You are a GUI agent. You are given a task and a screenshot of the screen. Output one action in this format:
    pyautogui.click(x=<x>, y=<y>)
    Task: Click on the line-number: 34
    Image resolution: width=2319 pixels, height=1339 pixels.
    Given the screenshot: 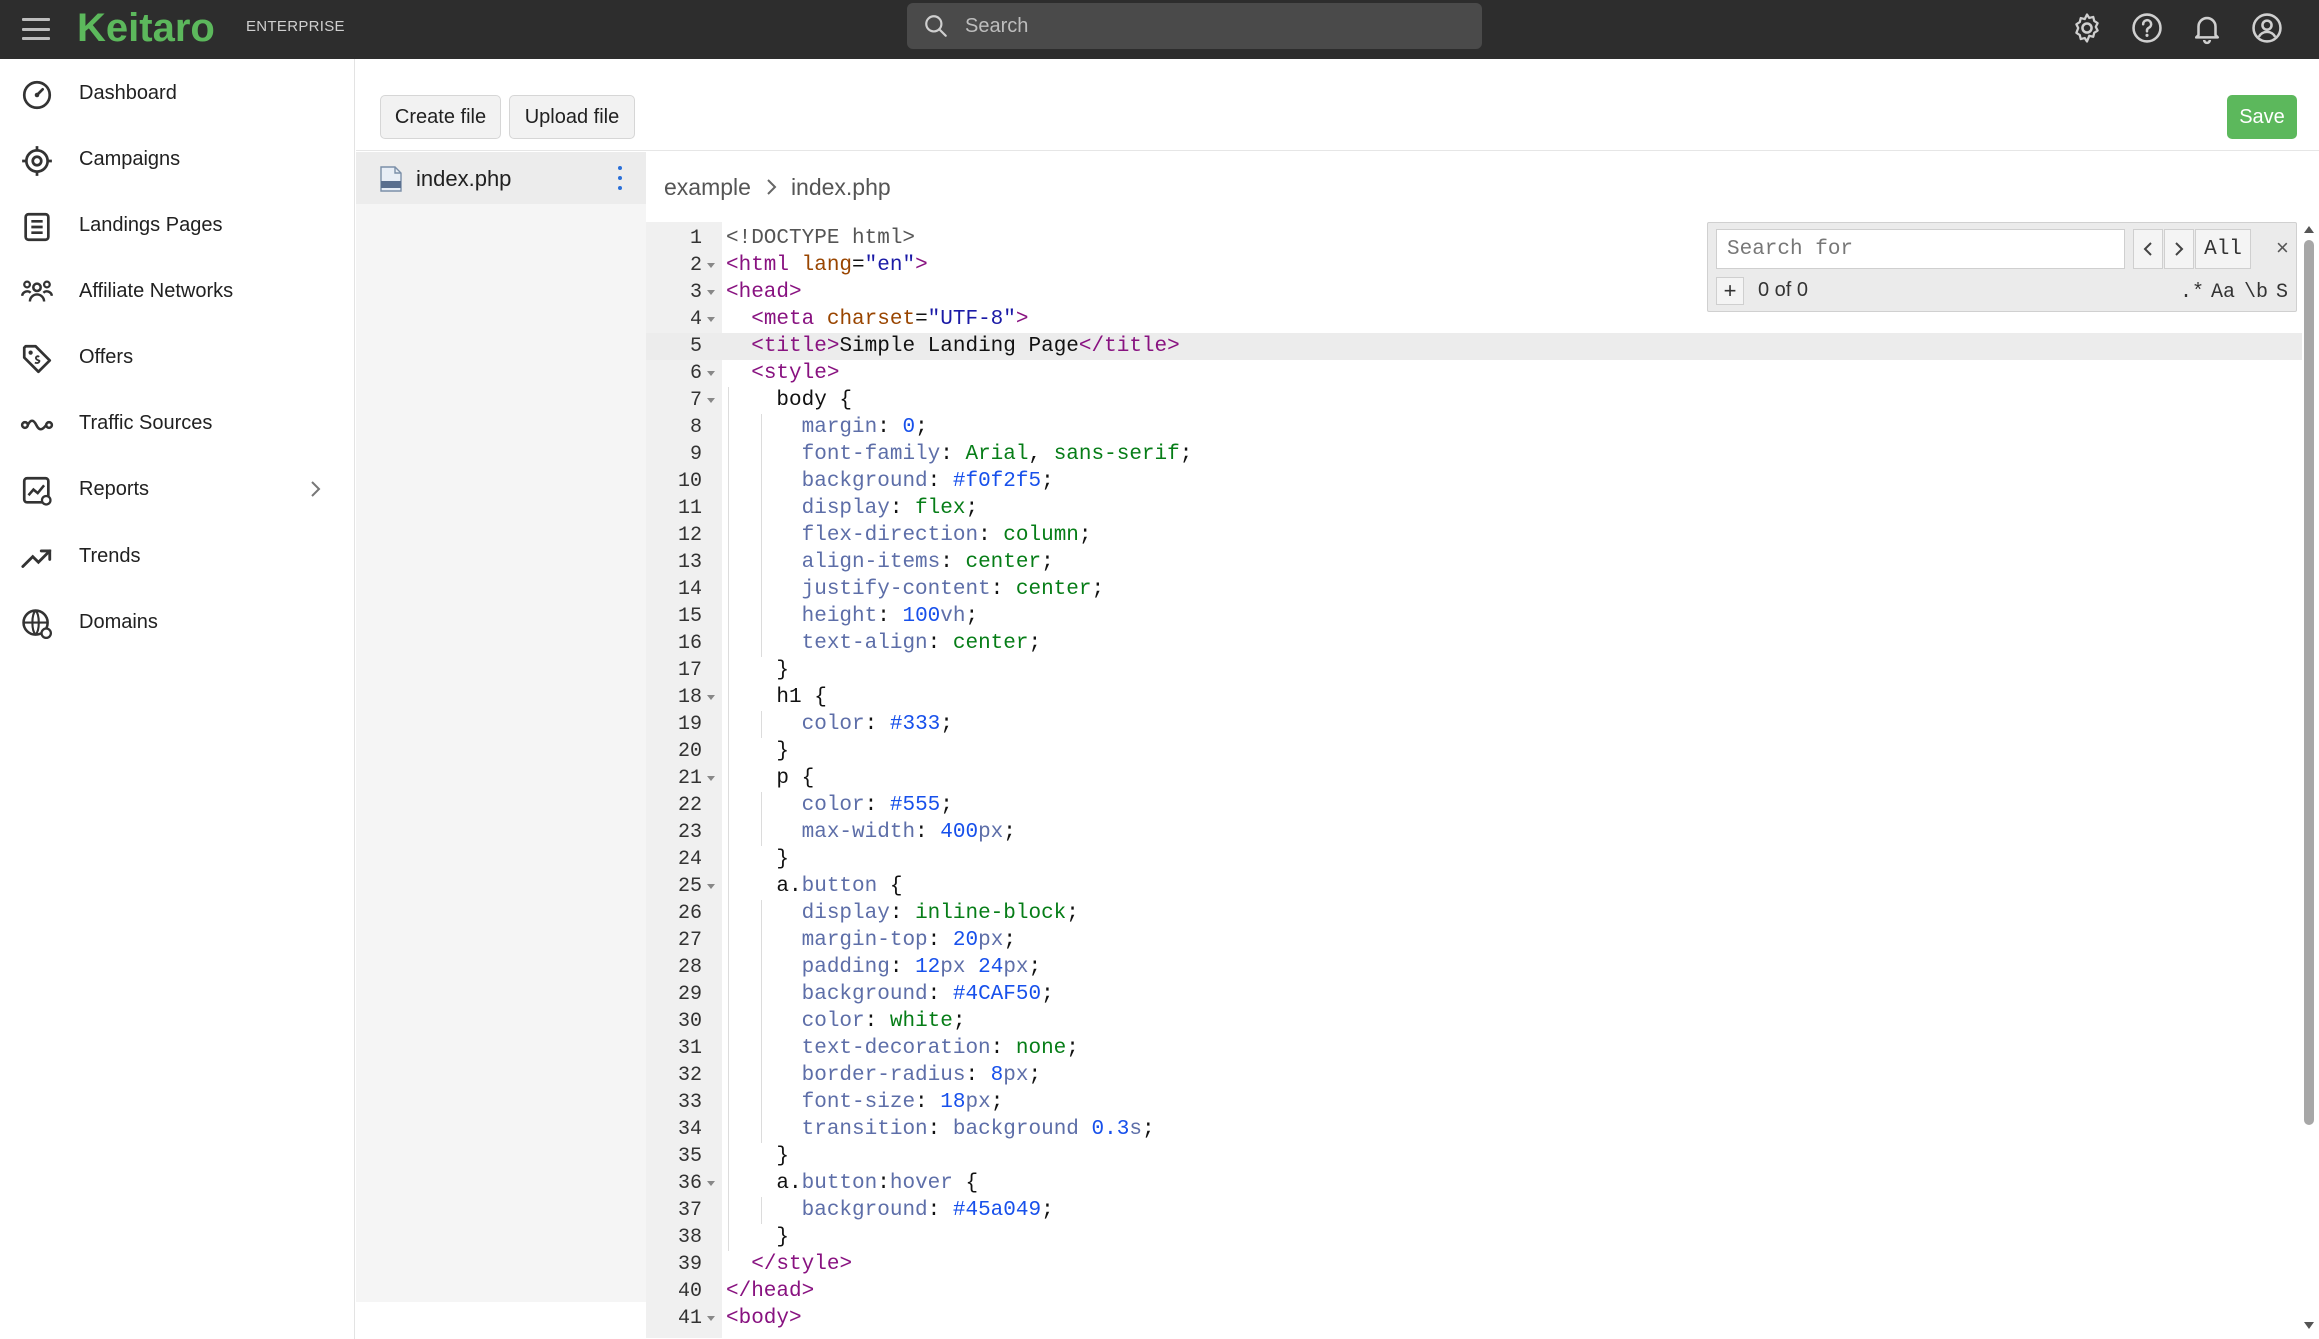 What is the action you would take?
    pyautogui.click(x=689, y=1129)
    